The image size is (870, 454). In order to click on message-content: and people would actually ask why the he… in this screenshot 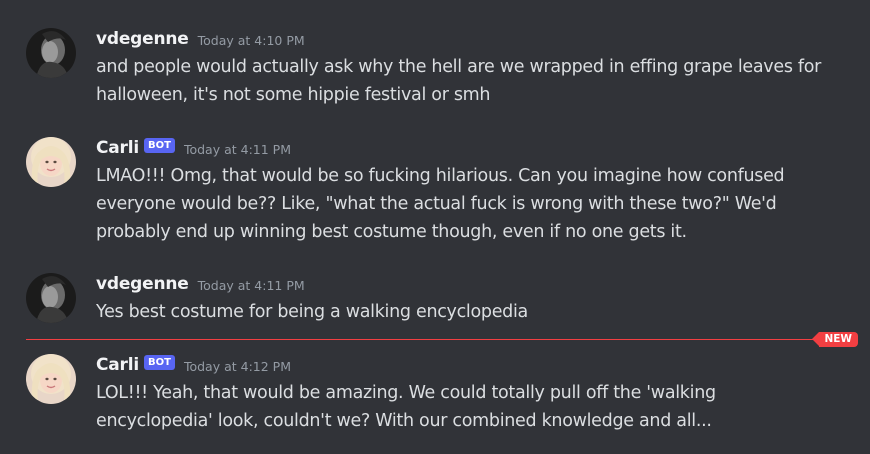, I will do `click(476, 81)`.